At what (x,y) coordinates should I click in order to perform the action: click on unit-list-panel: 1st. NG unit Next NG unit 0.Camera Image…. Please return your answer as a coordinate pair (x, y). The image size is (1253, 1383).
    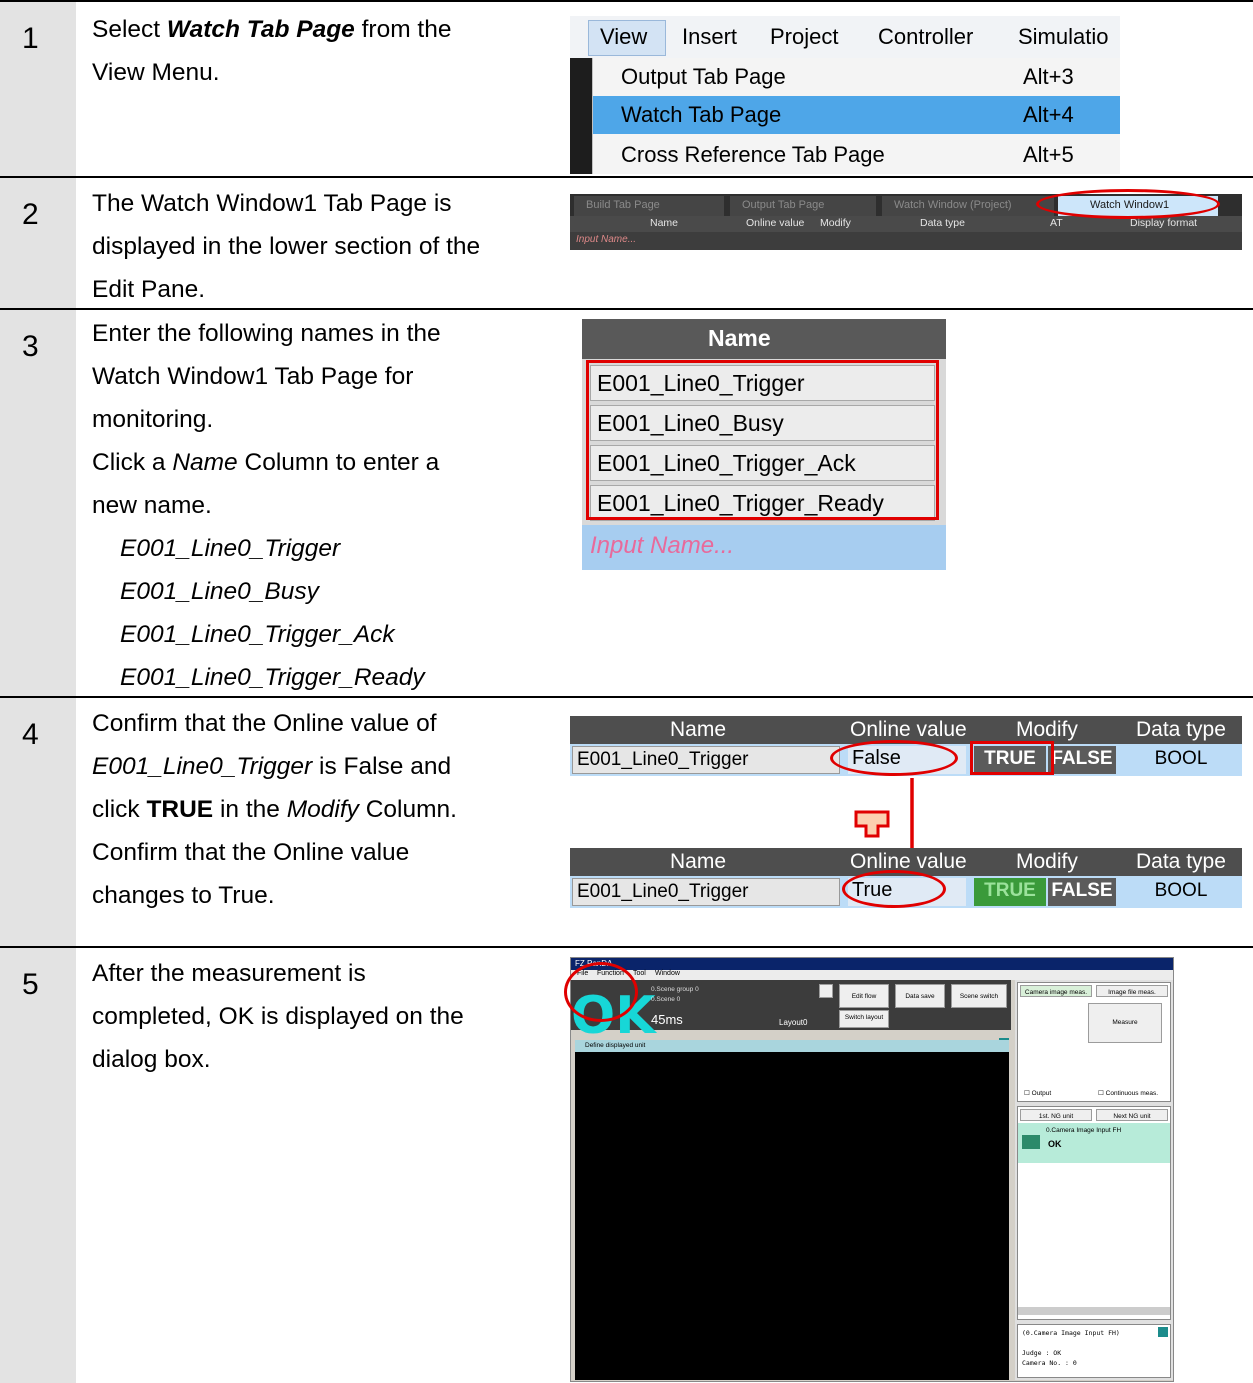
    Looking at the image, I should click on (1094, 1213).